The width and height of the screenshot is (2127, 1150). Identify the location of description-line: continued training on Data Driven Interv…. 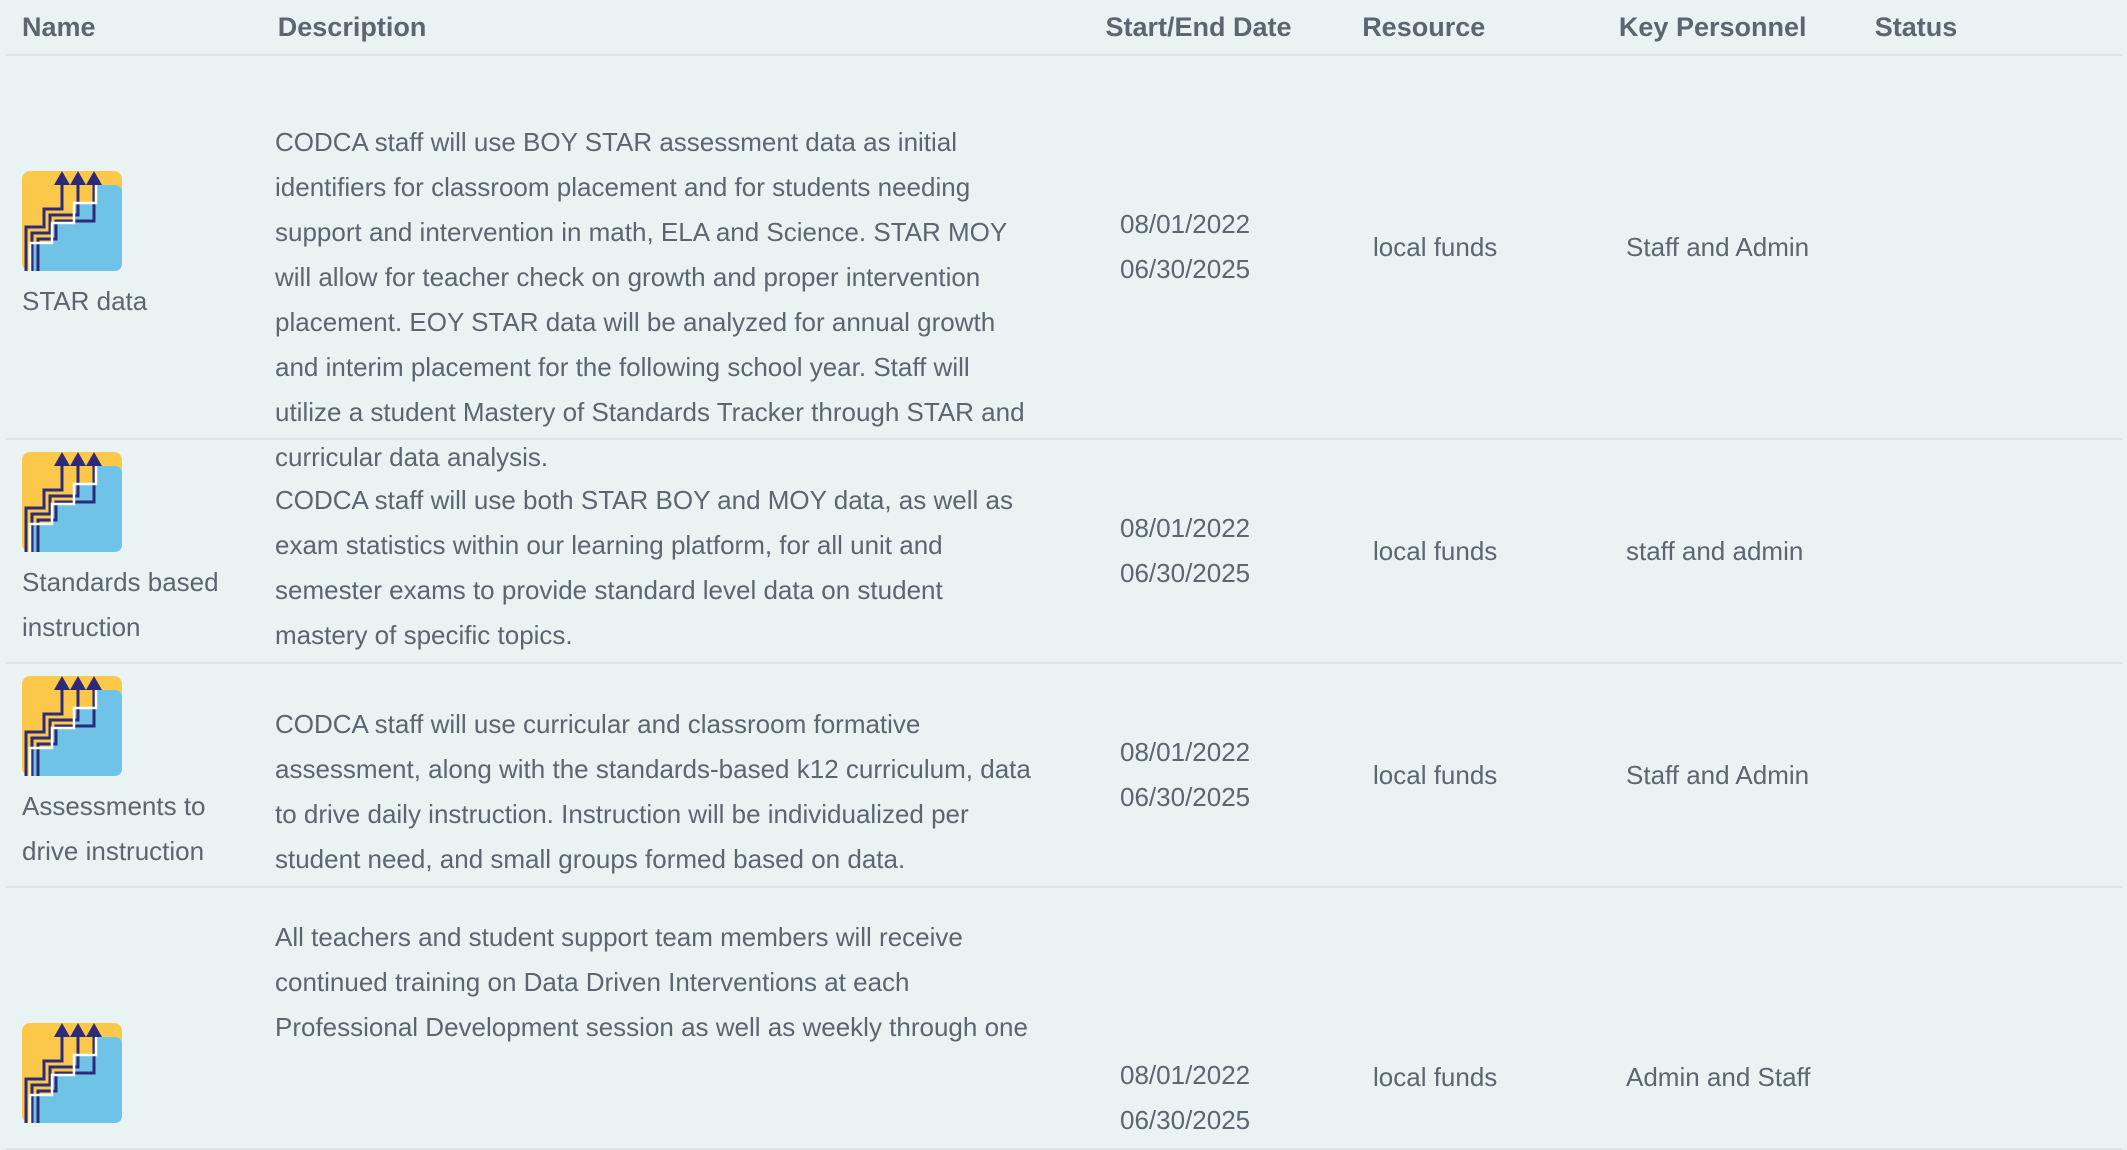
(592, 982).